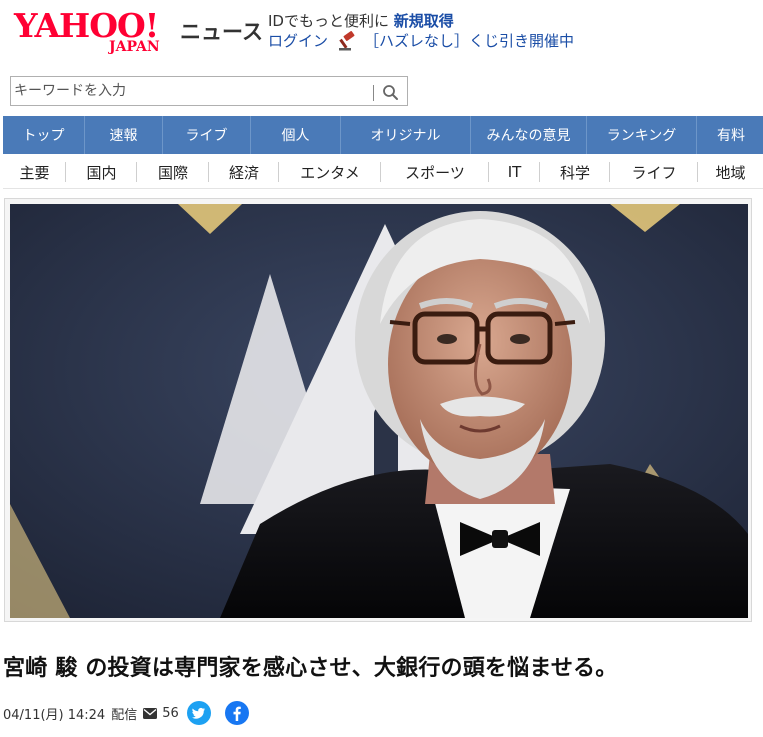  I want to click on comment-icon, so click(150, 713).